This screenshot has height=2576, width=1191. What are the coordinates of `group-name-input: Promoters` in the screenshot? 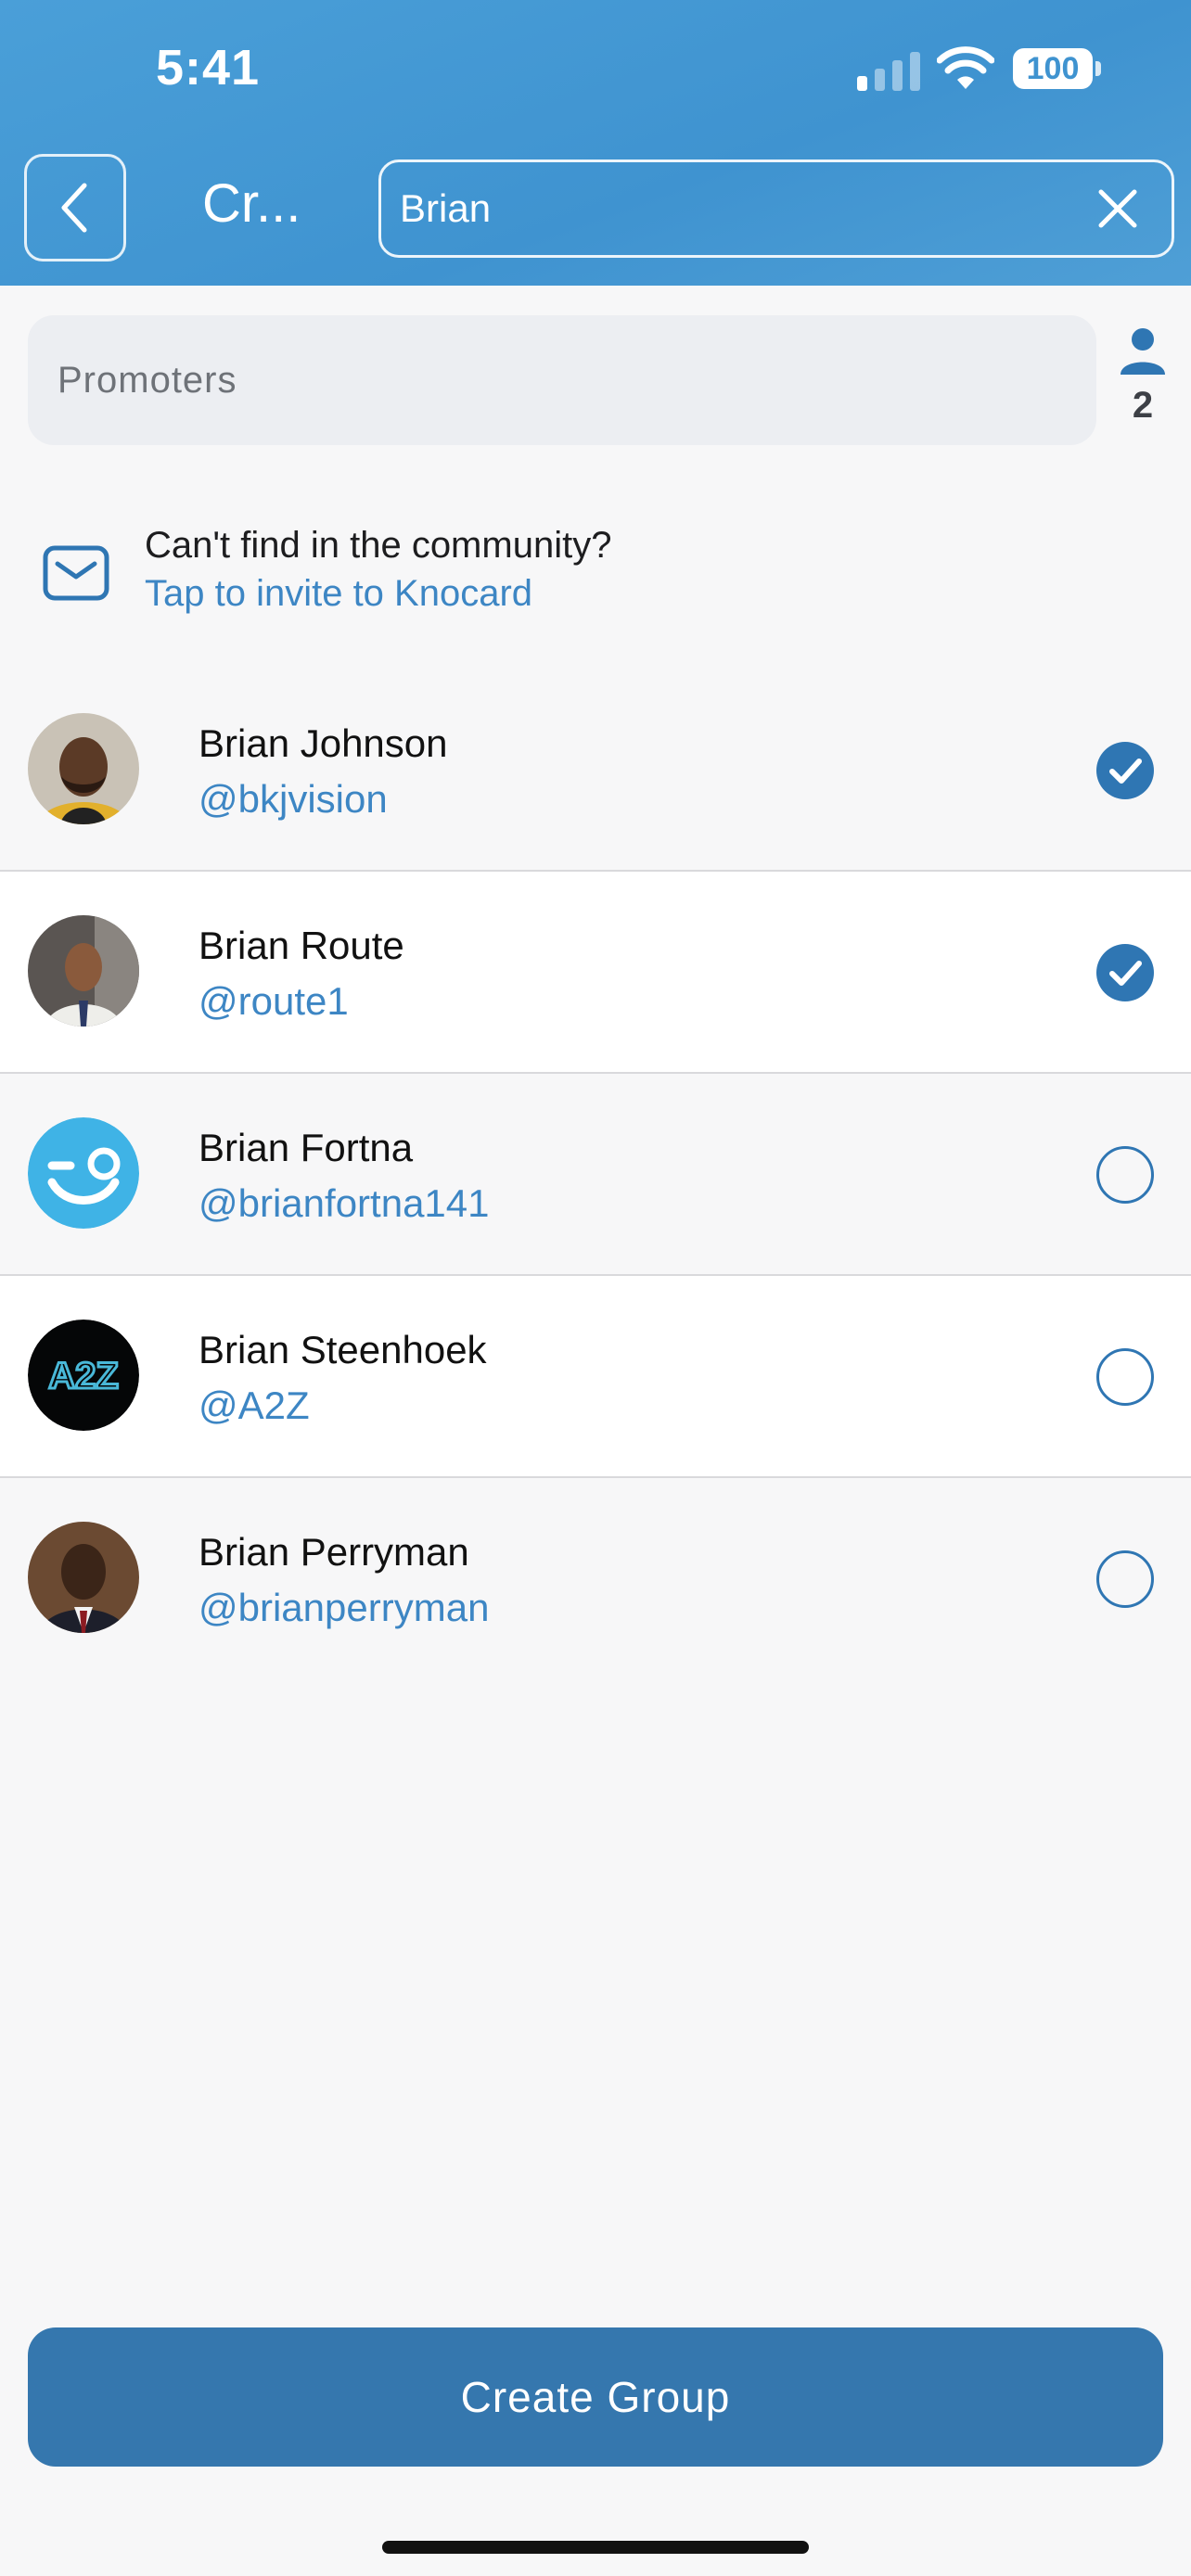 It's located at (562, 380).